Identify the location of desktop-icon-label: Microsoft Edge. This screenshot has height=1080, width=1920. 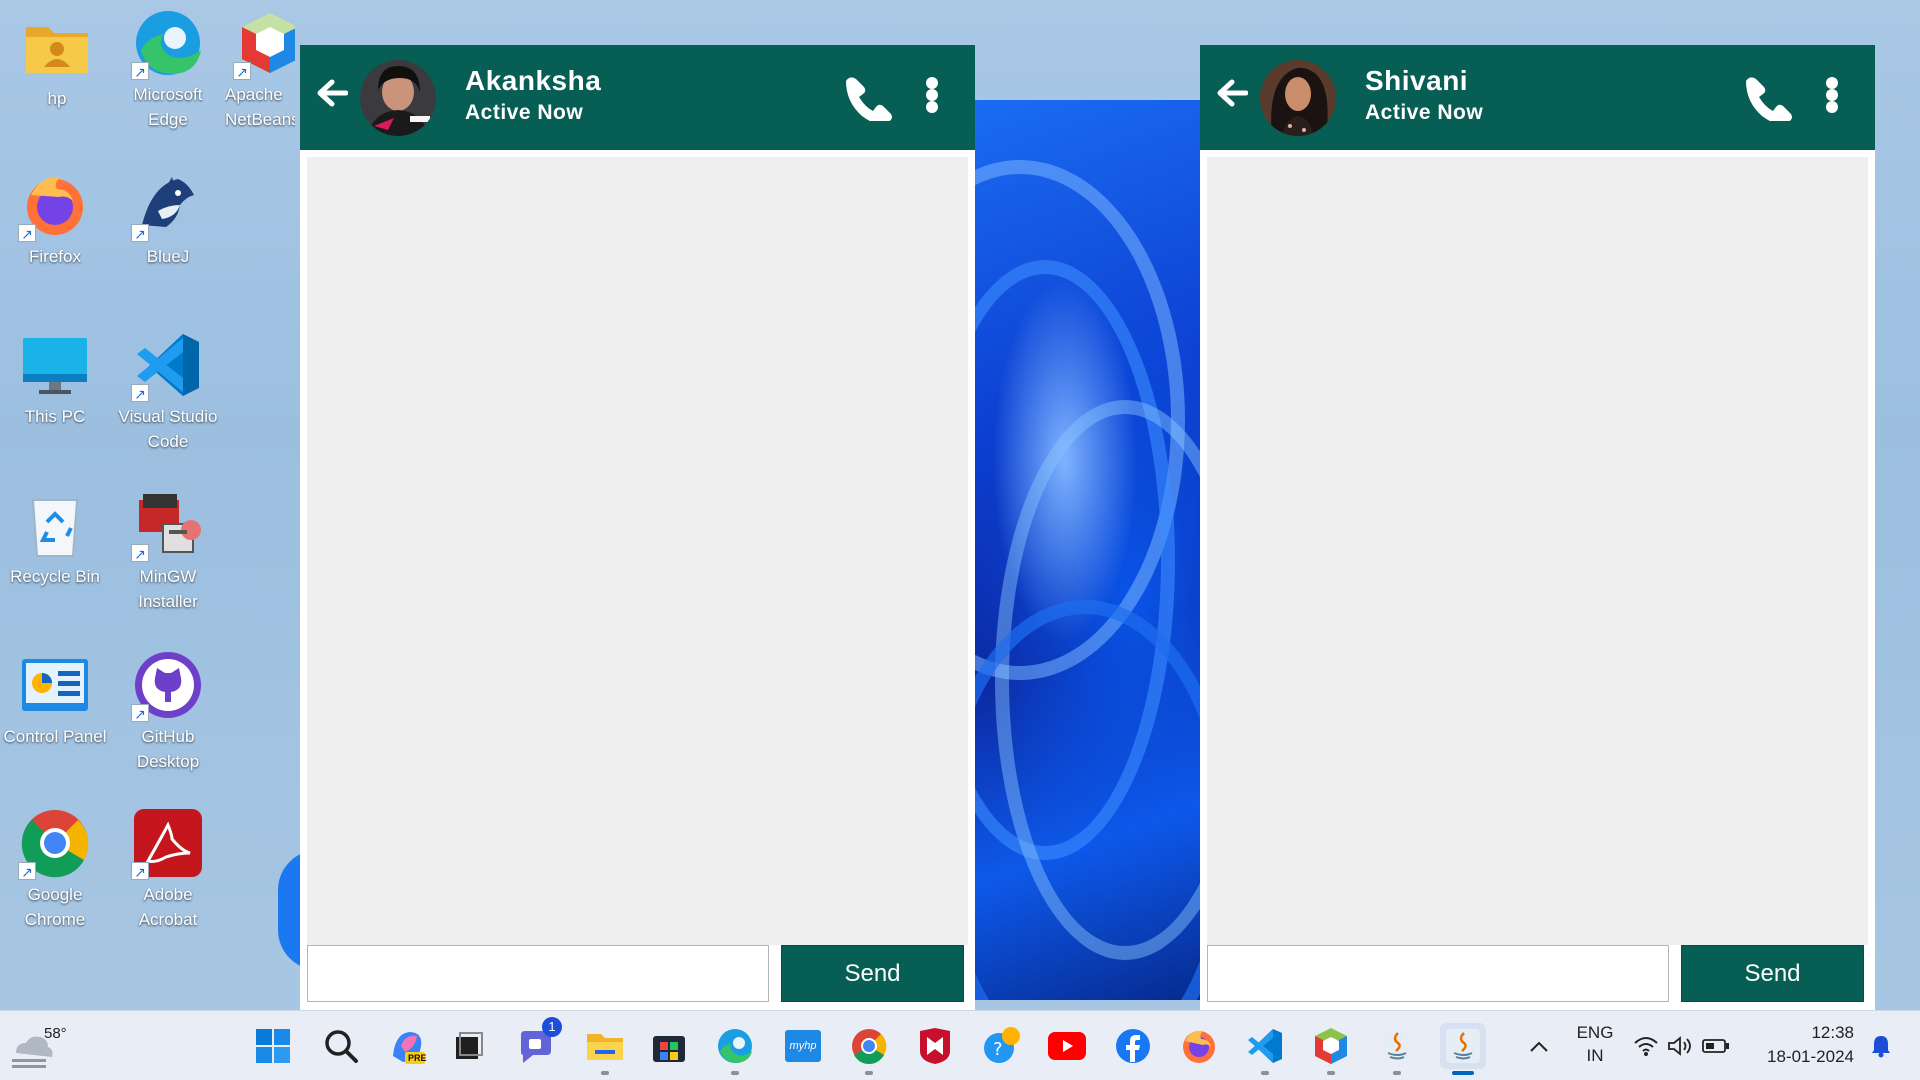
(168, 107).